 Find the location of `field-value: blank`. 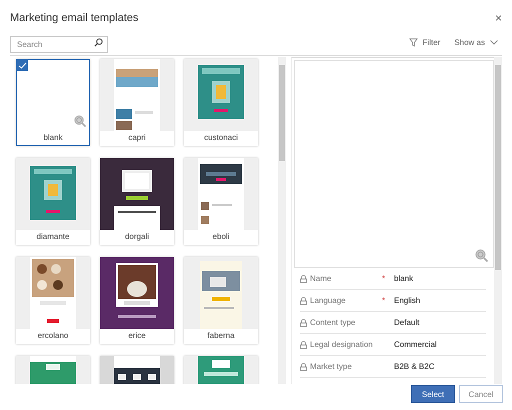

field-value: blank is located at coordinates (404, 278).